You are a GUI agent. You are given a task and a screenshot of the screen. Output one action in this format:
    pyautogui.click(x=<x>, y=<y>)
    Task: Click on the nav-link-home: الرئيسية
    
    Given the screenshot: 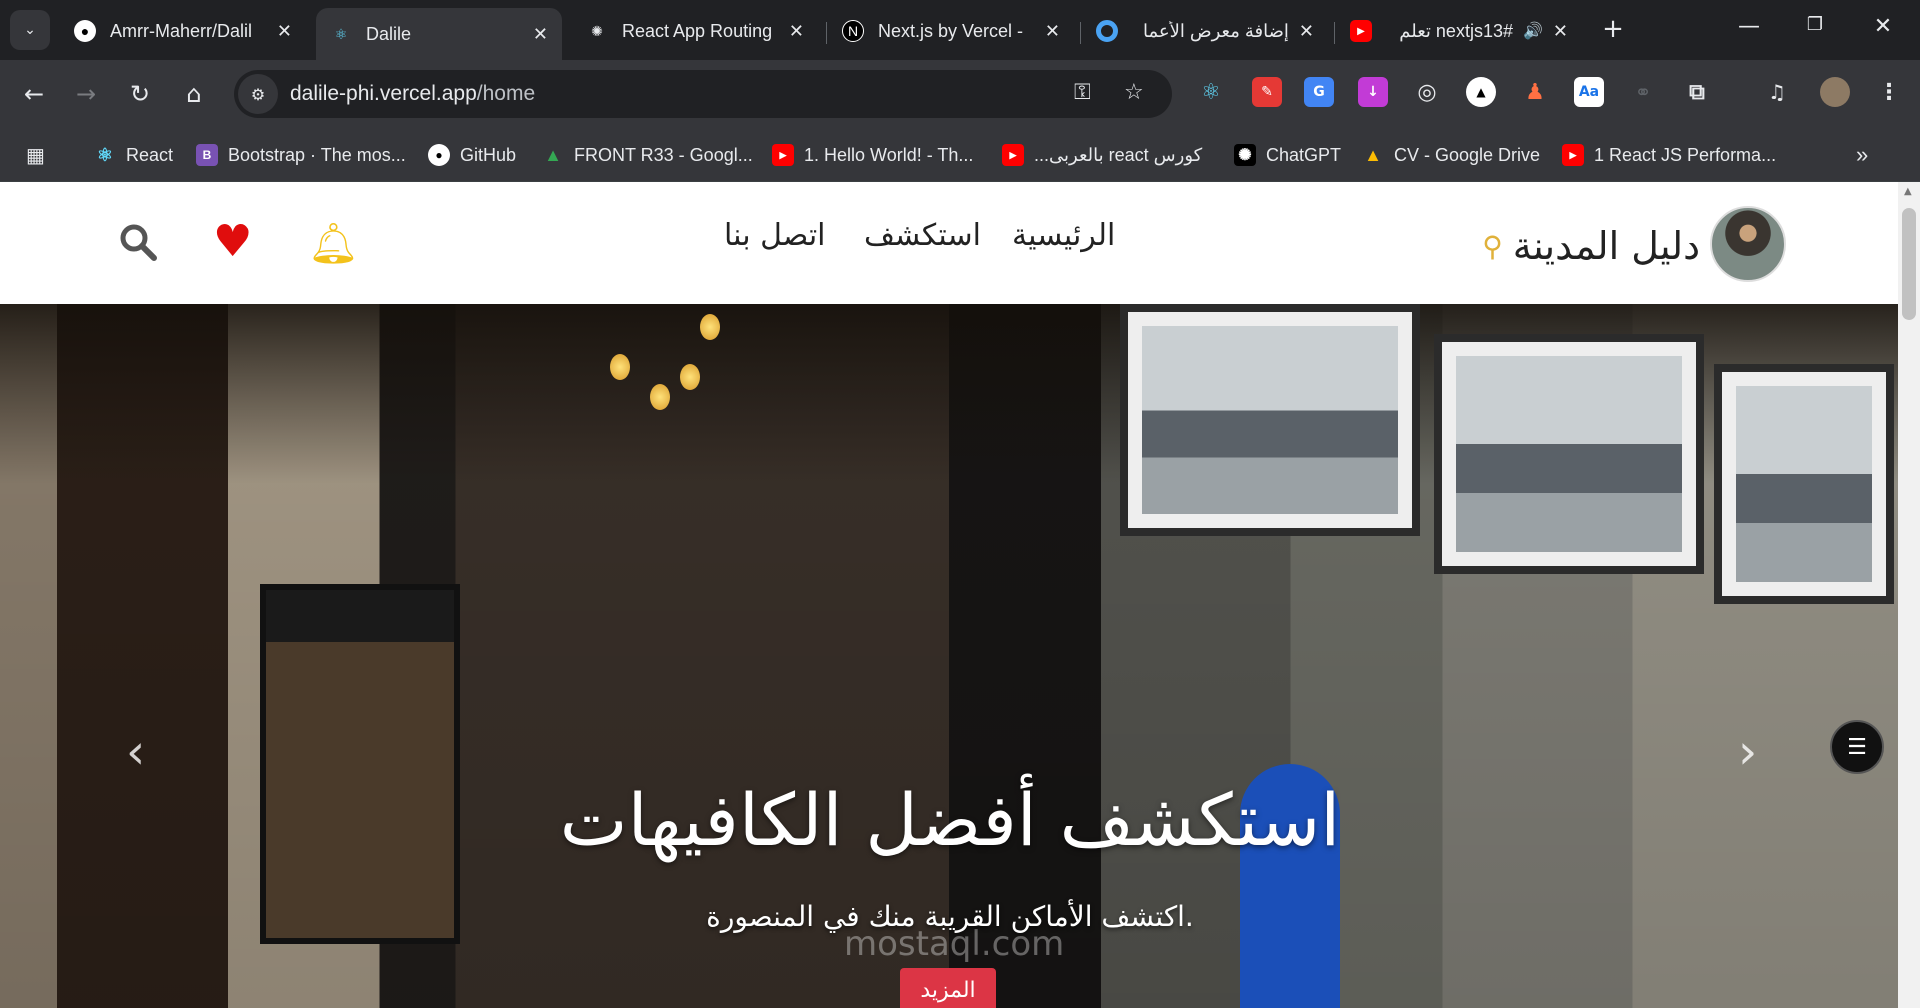 What is the action you would take?
    pyautogui.click(x=1063, y=235)
    